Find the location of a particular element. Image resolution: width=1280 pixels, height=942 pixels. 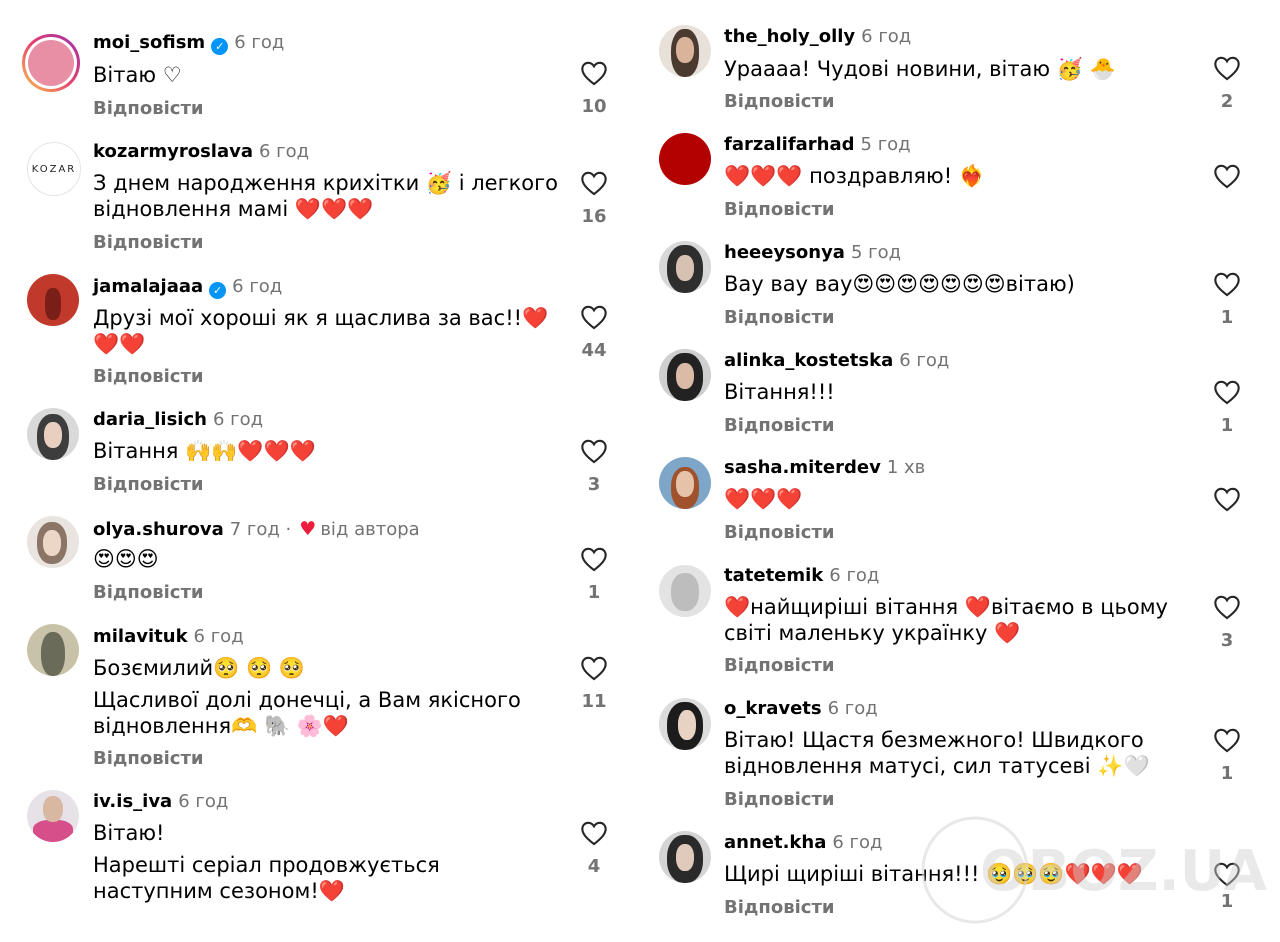

like-button: 11 is located at coordinates (594, 683).